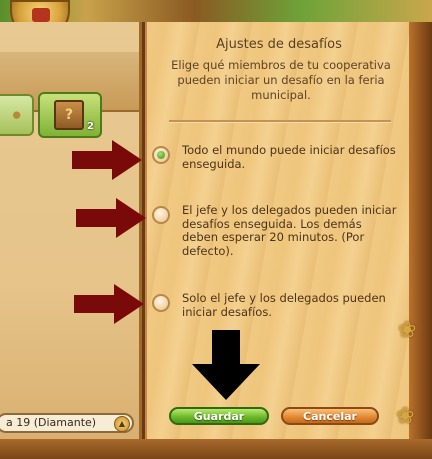 This screenshot has height=459, width=432. What do you see at coordinates (226, 365) in the screenshot?
I see `annotation-arrow-down-icon` at bounding box center [226, 365].